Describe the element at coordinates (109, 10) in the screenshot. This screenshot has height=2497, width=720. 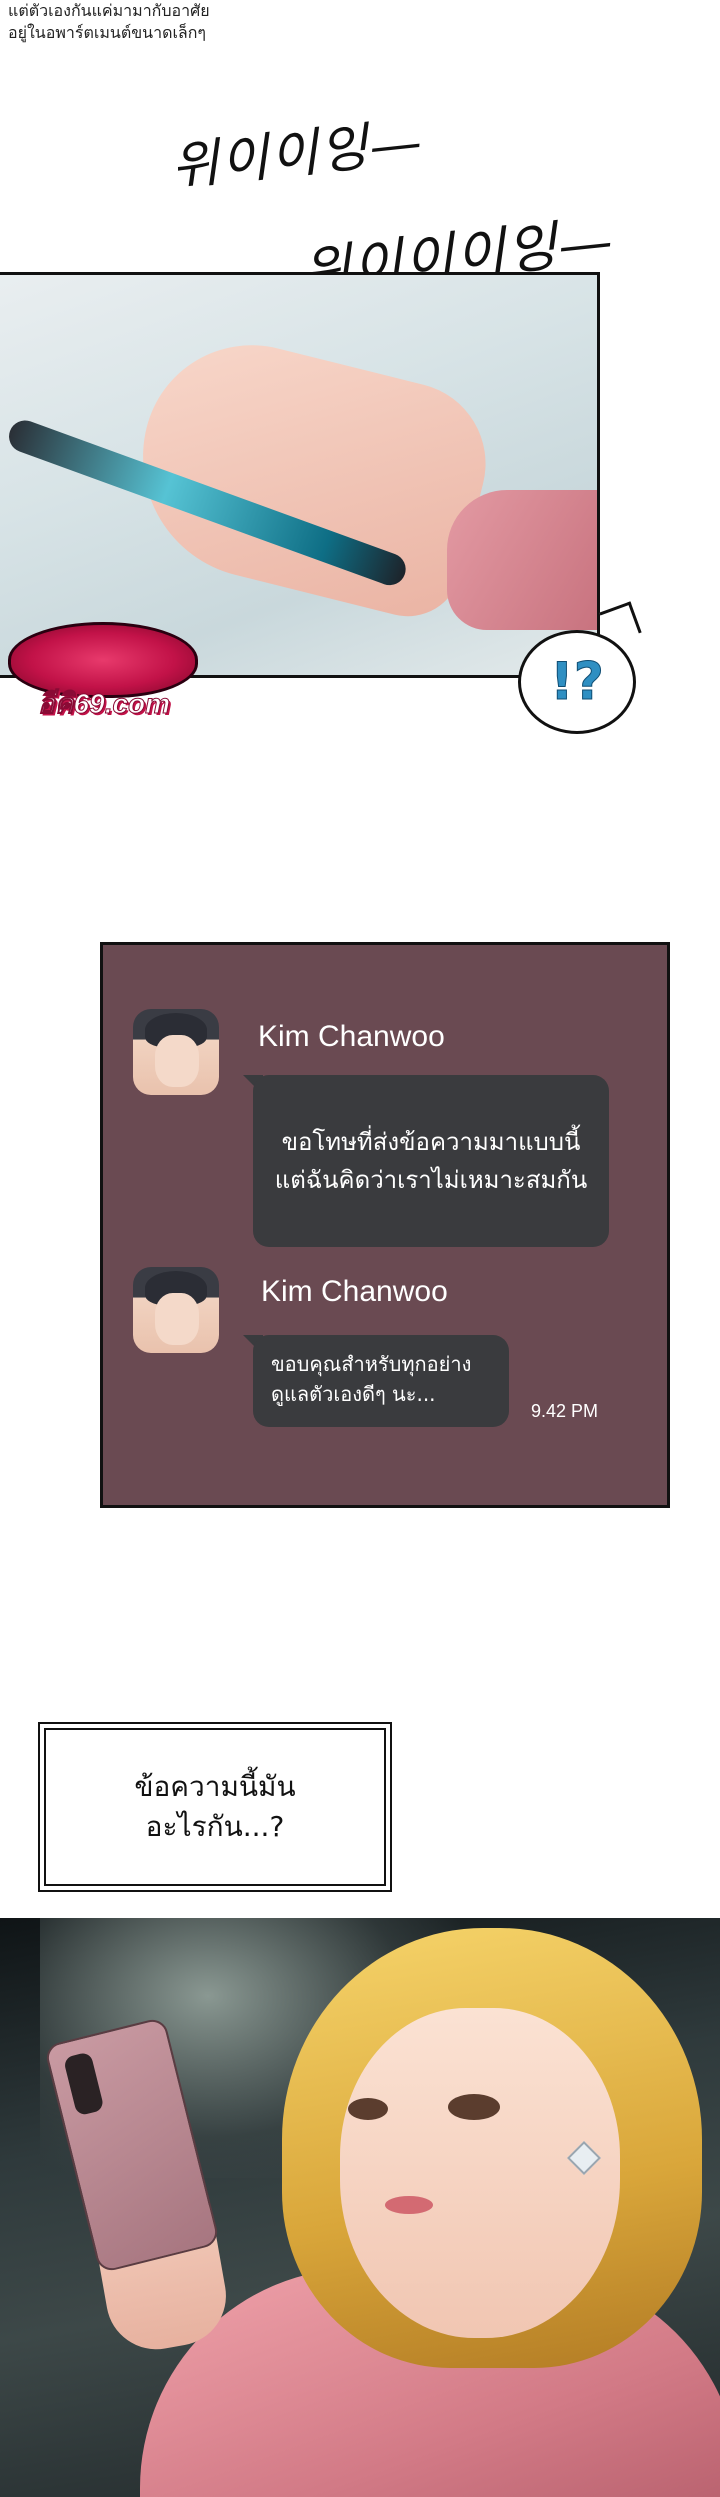
I see `caption-line-1: แต่ตัวเองกันแค่มามากับอาศัย` at that location.